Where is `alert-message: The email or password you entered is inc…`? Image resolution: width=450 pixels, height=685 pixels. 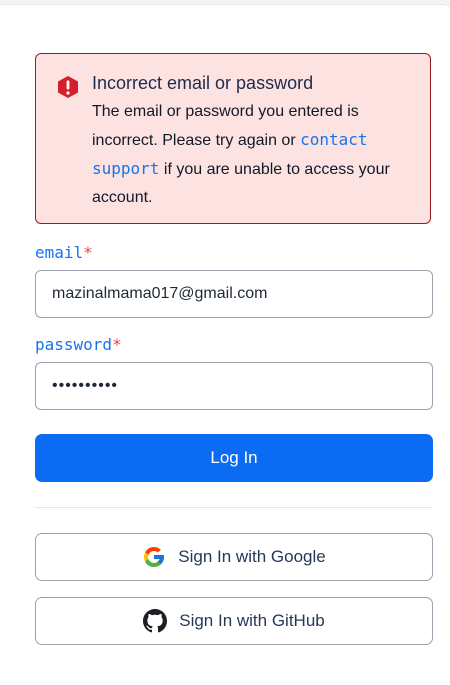
alert-message: The email or password you entered is inc… is located at coordinates (252, 155).